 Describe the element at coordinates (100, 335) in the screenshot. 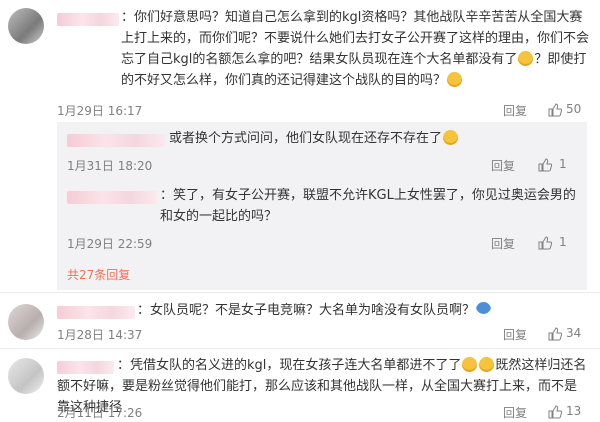

I see `comment-time: 1月28日 14:37` at that location.